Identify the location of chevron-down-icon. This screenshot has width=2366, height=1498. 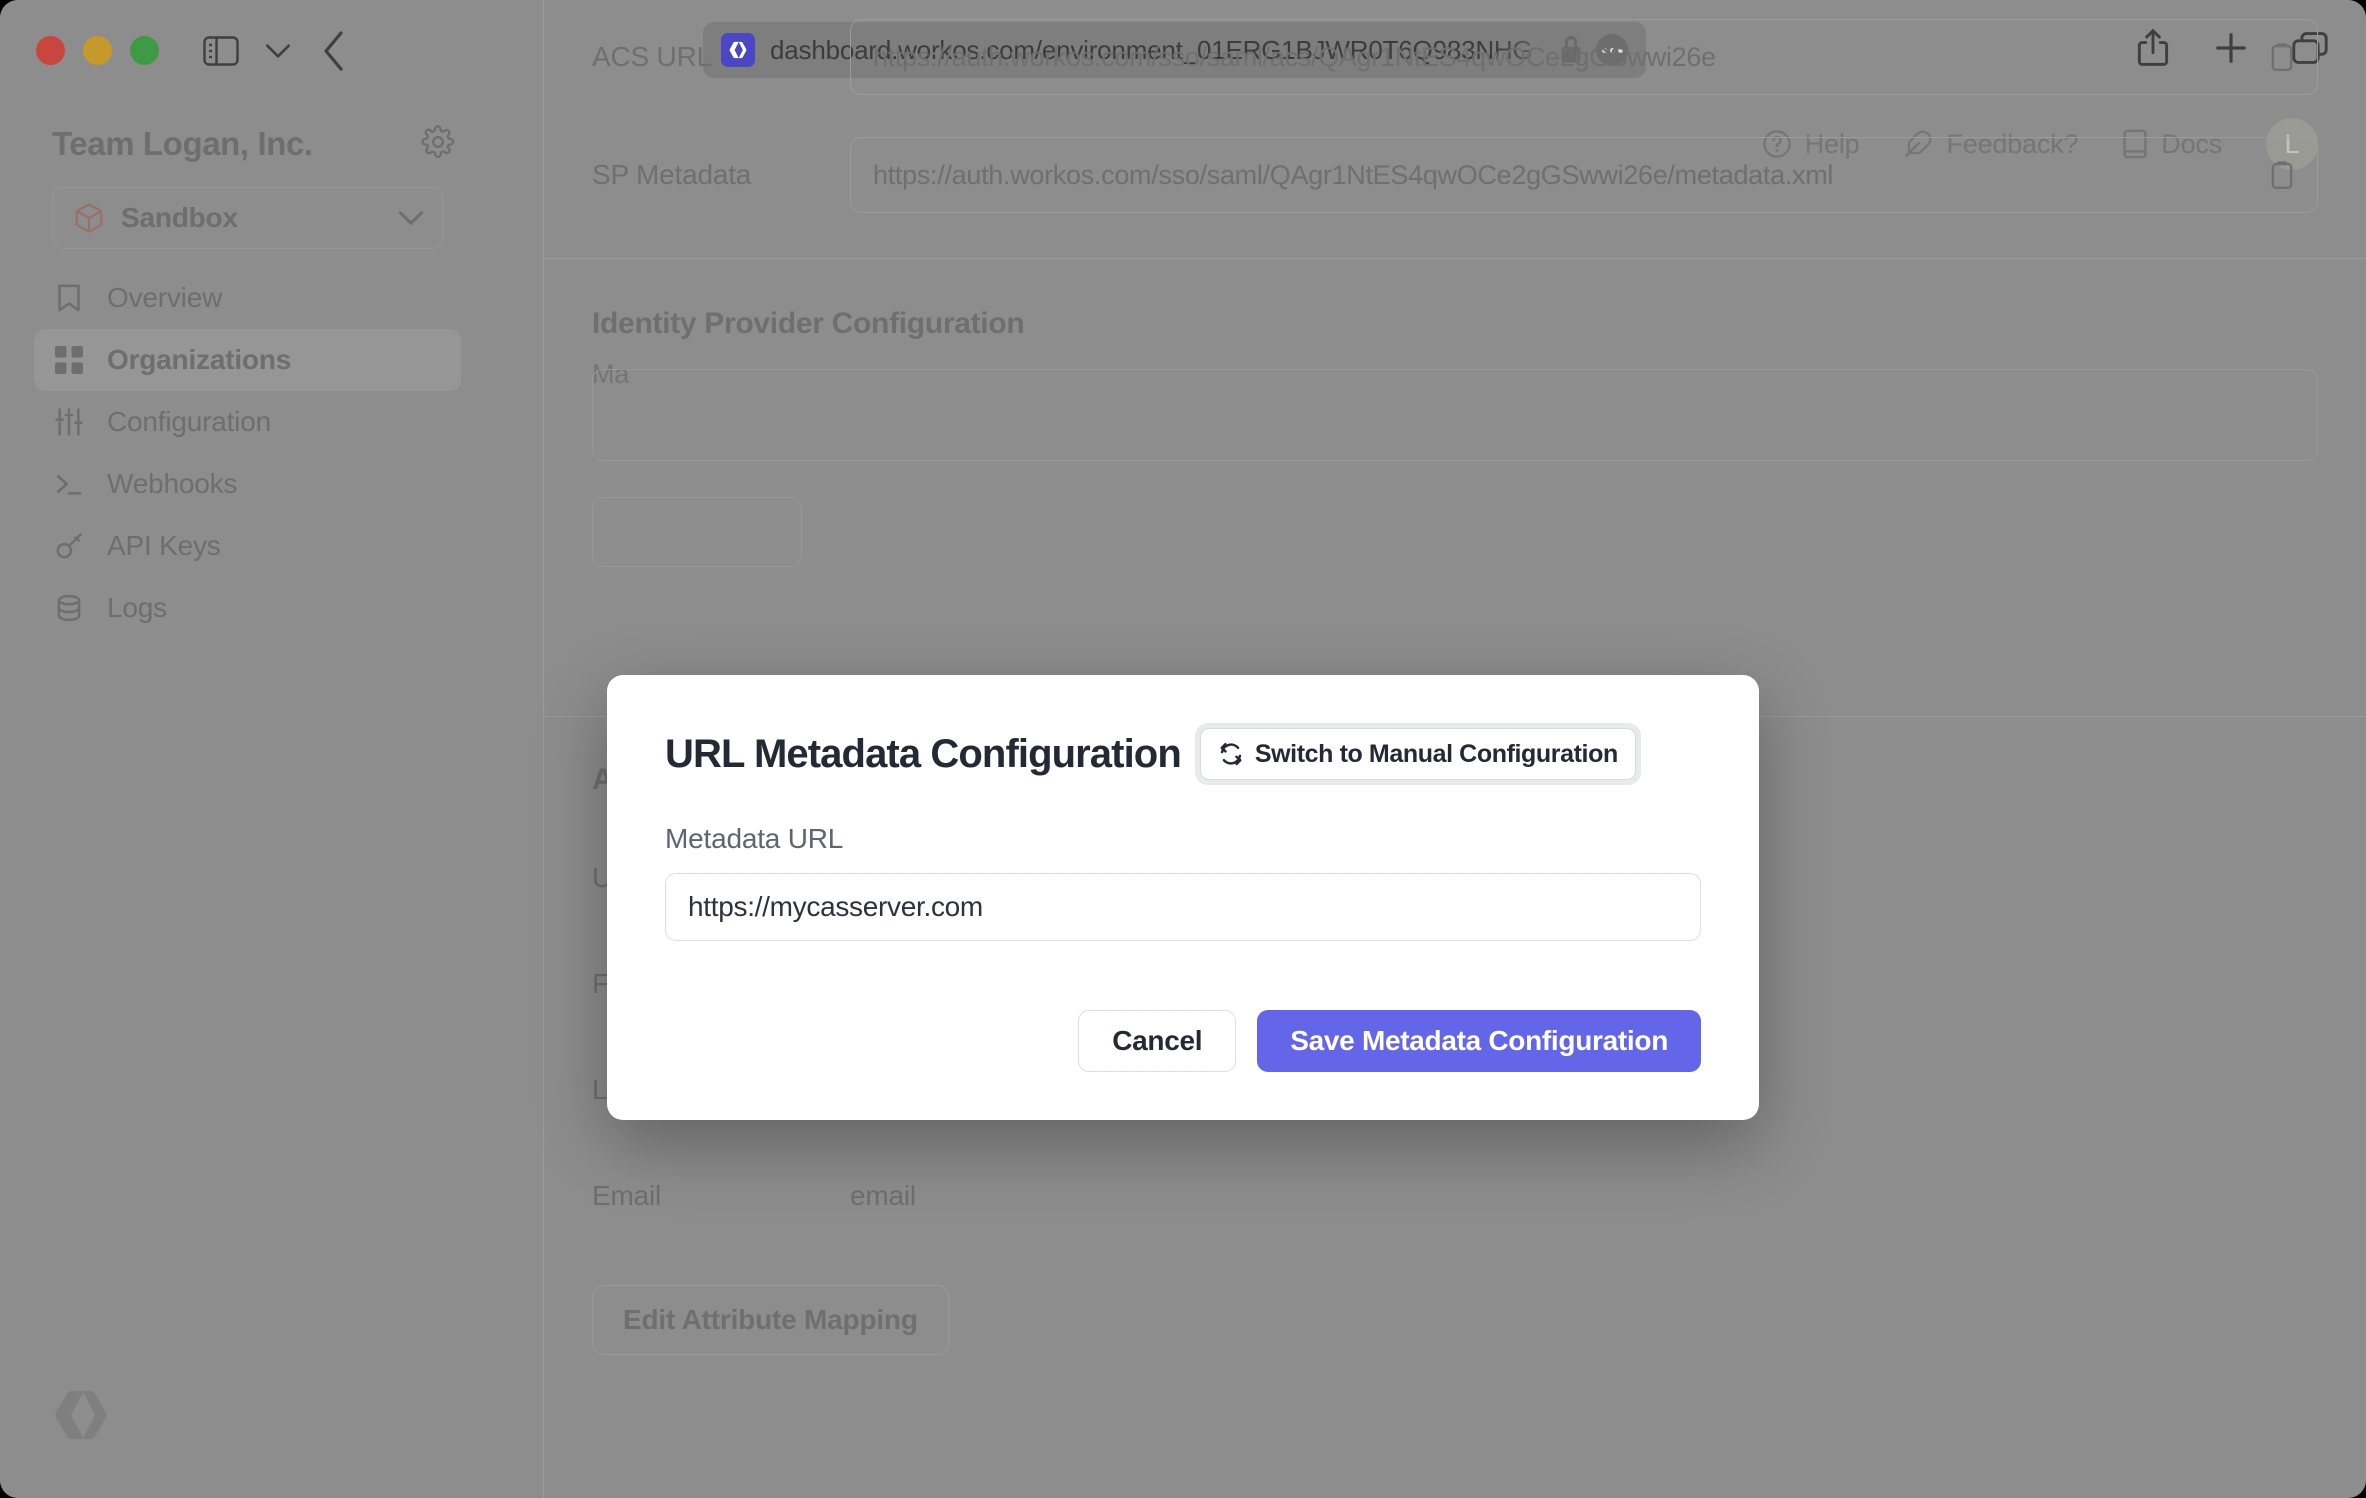
(278, 51).